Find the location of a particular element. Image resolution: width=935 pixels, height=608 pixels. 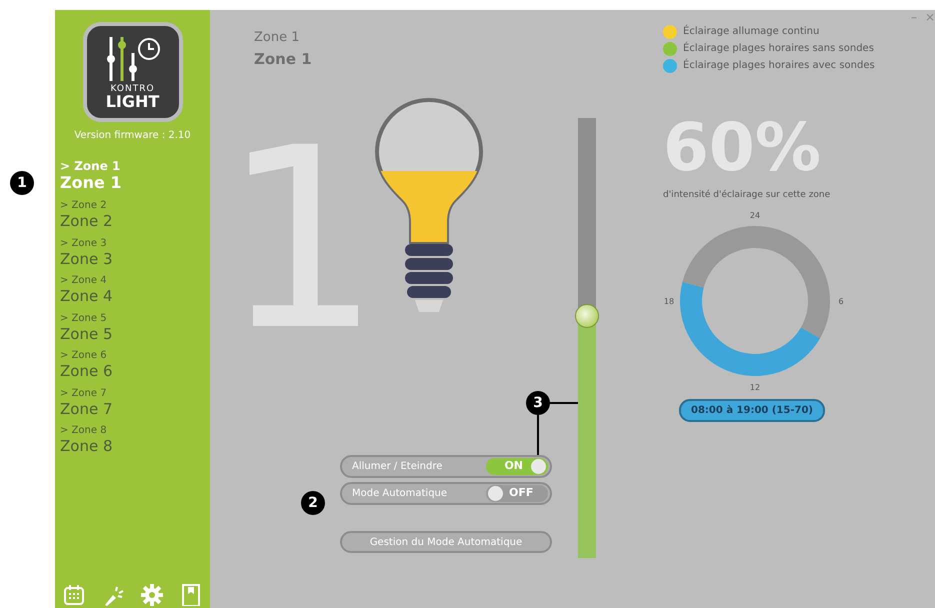

legend-label: Éclairage plages horaires sans sondes is located at coordinates (778, 48).